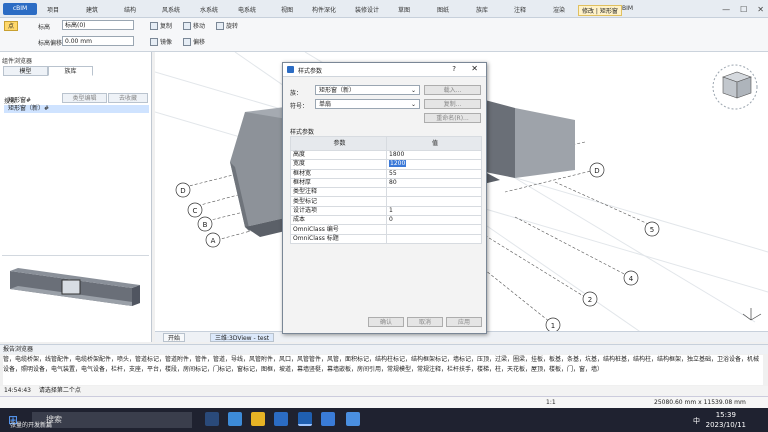 The height and width of the screenshot is (432, 768). What do you see at coordinates (434, 143) in the screenshot?
I see `col-header-value: 值` at bounding box center [434, 143].